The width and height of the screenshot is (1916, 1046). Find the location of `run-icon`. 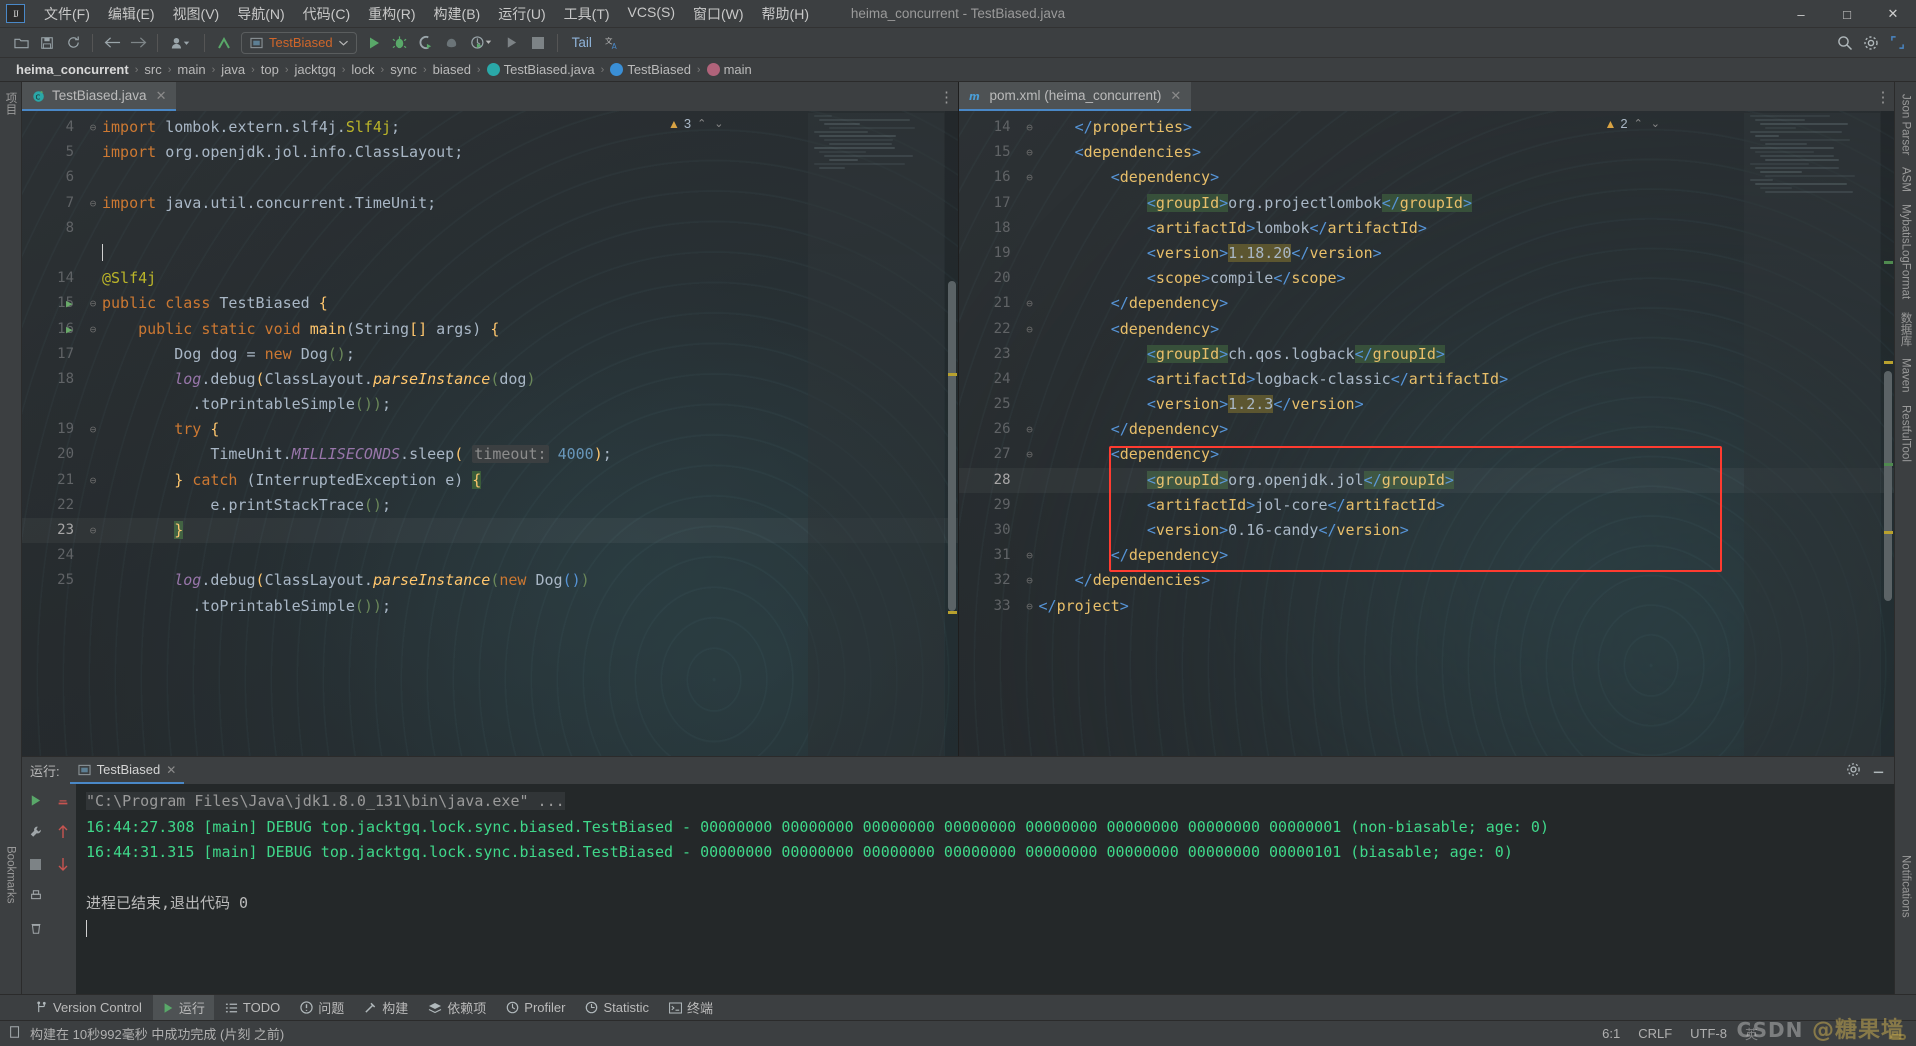

run-icon is located at coordinates (374, 43).